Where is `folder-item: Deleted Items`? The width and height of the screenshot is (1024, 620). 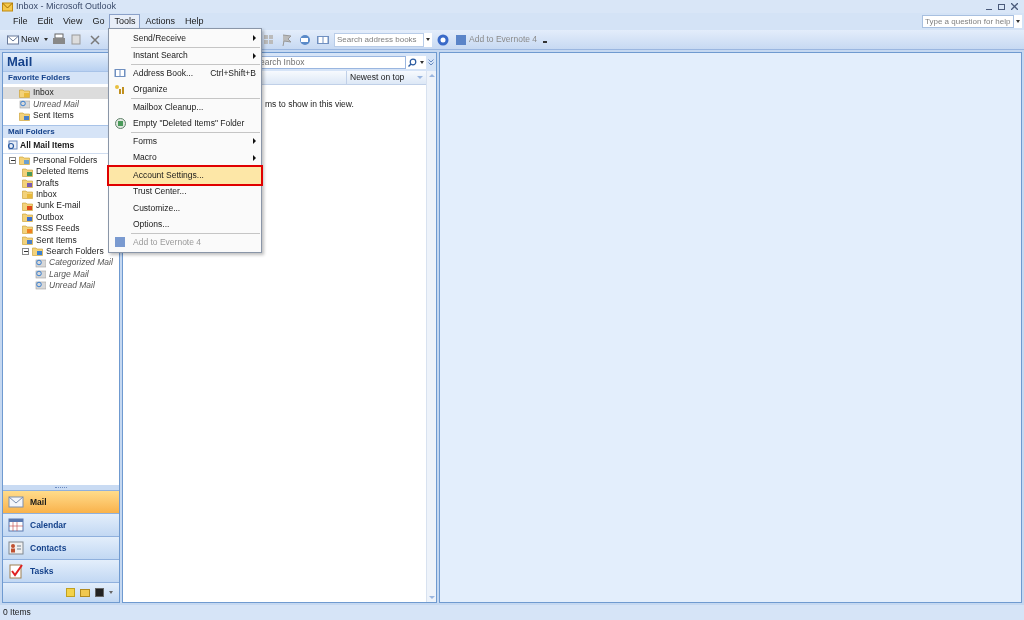
folder-item: Deleted Items is located at coordinates (62, 171).